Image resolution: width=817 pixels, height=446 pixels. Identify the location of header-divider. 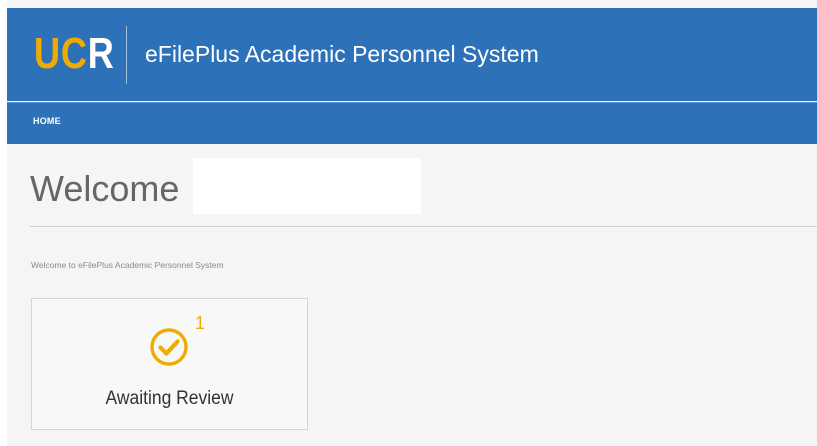
(126, 55).